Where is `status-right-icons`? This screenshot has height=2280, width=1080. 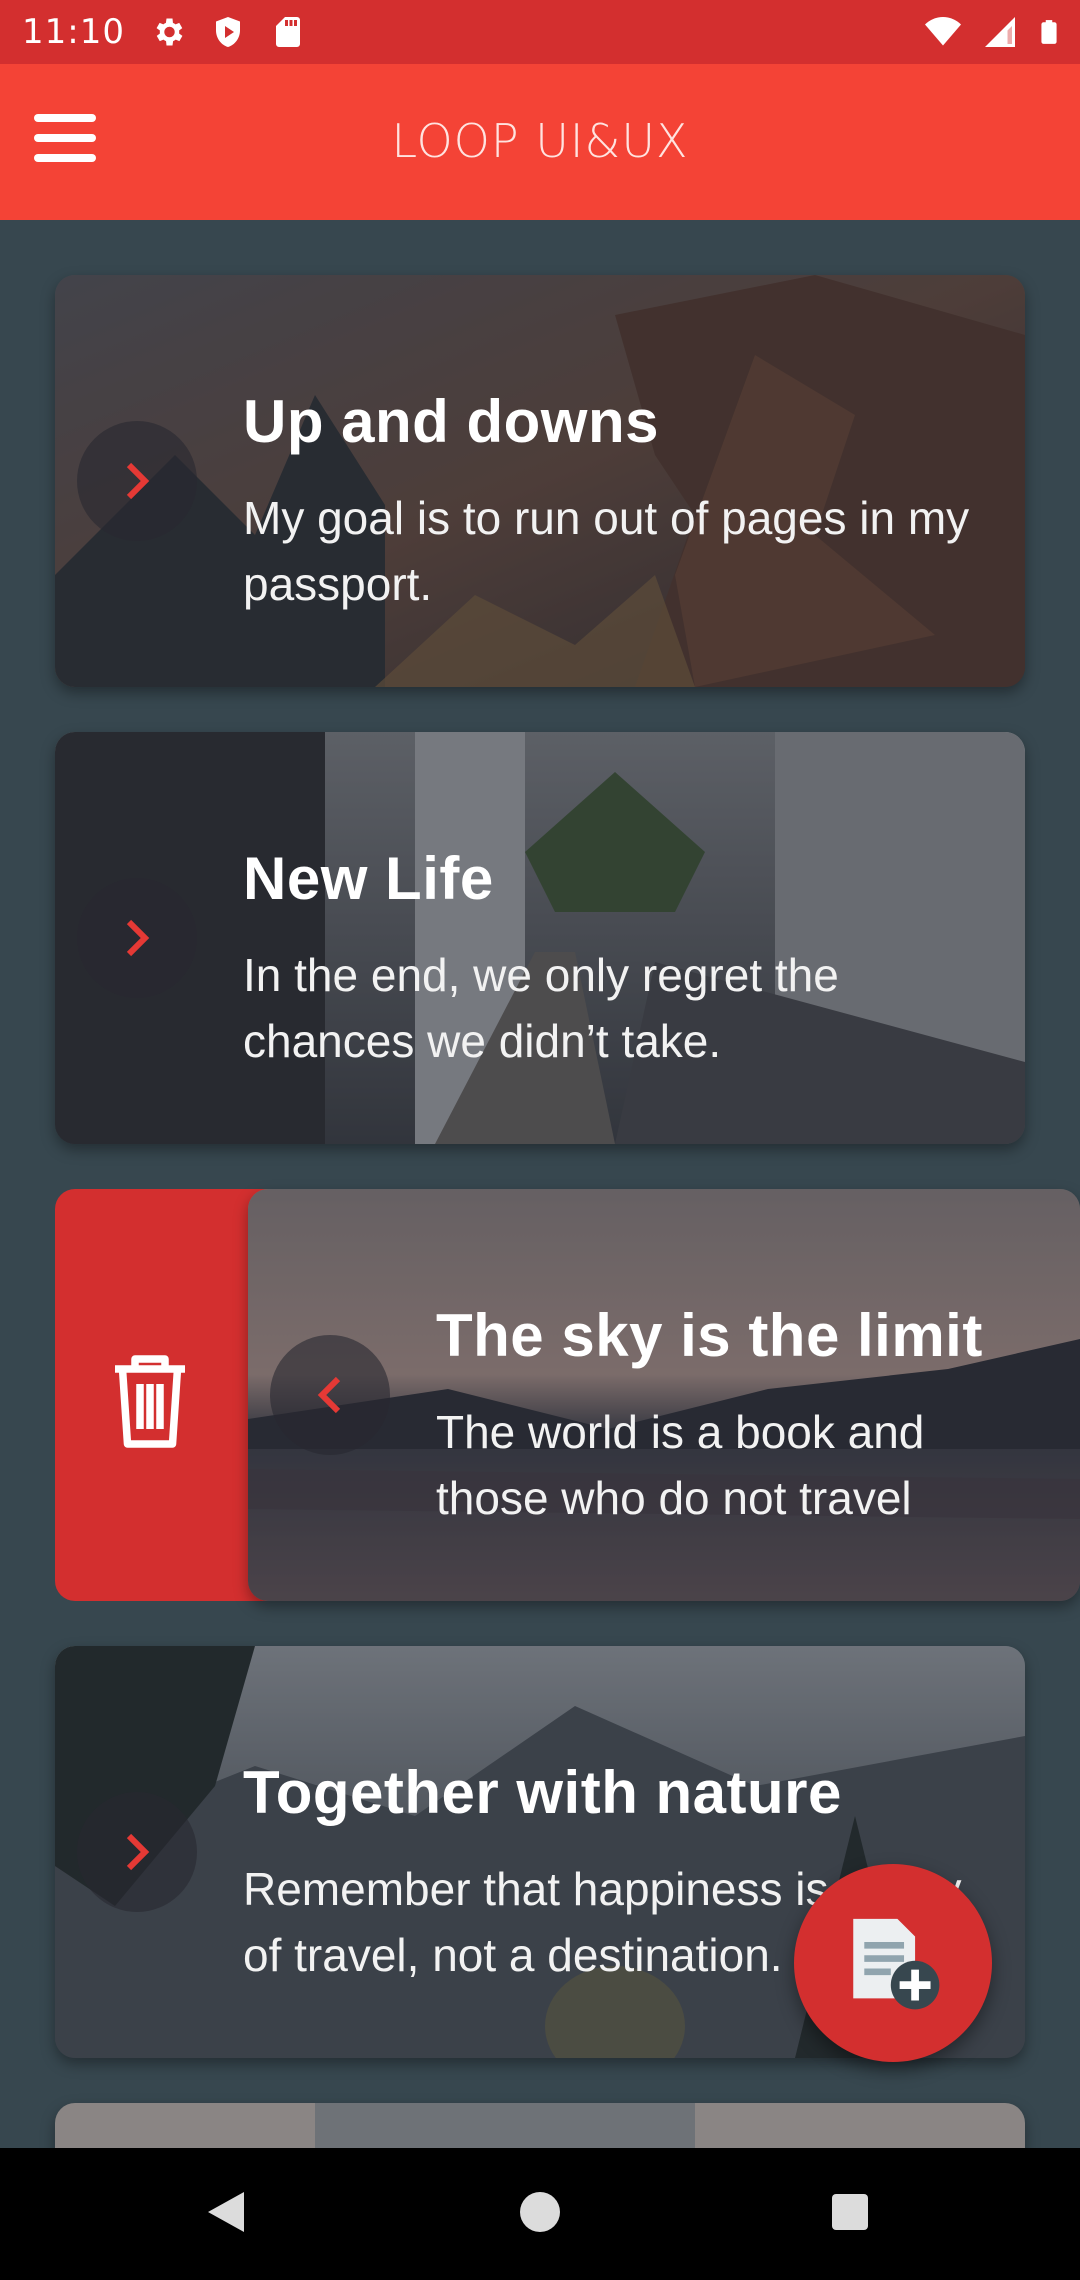
status-right-icons is located at coordinates (992, 32).